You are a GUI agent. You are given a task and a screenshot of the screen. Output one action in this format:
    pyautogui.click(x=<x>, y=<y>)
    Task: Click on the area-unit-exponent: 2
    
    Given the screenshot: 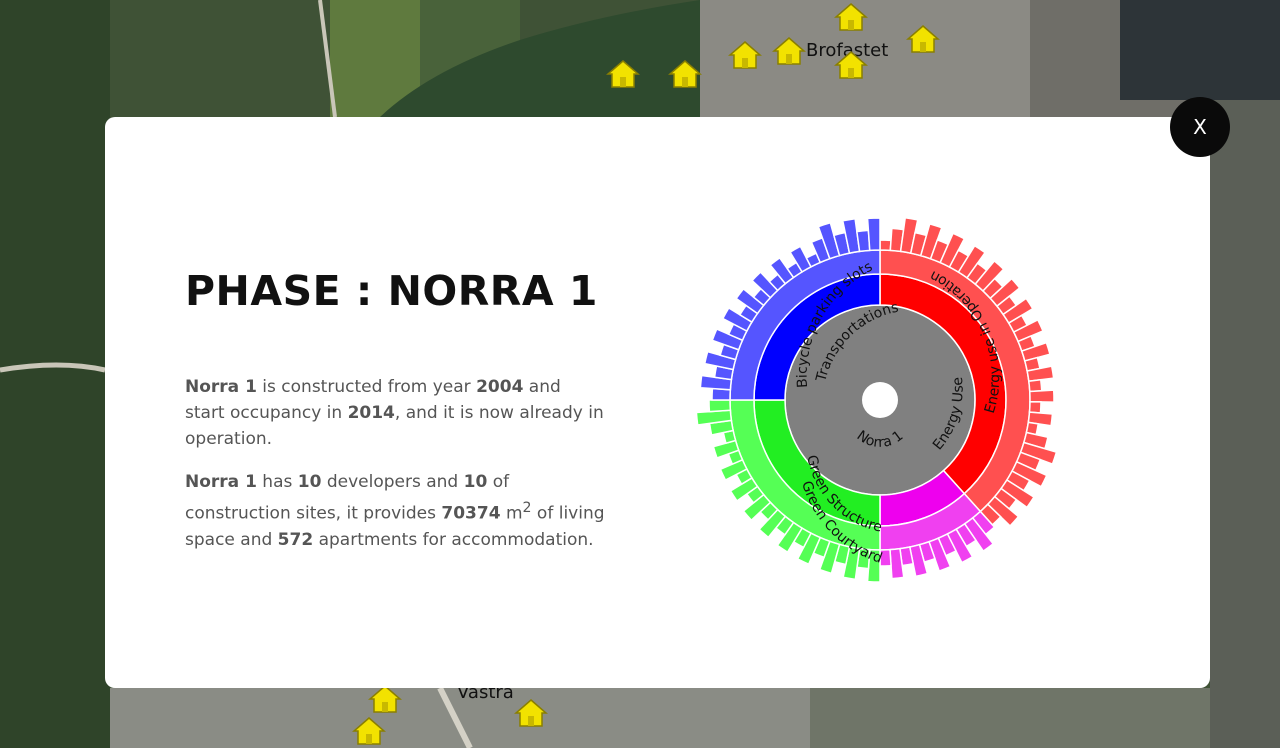 What is the action you would take?
    pyautogui.click(x=527, y=508)
    